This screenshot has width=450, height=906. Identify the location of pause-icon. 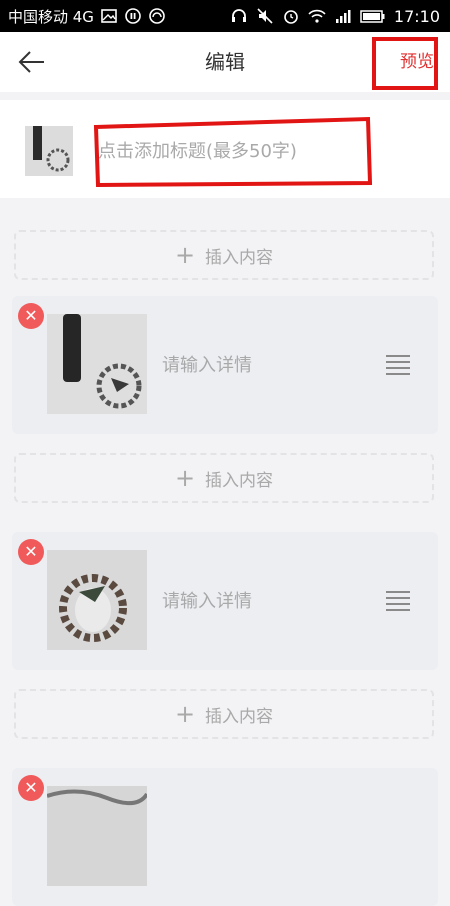
(133, 16).